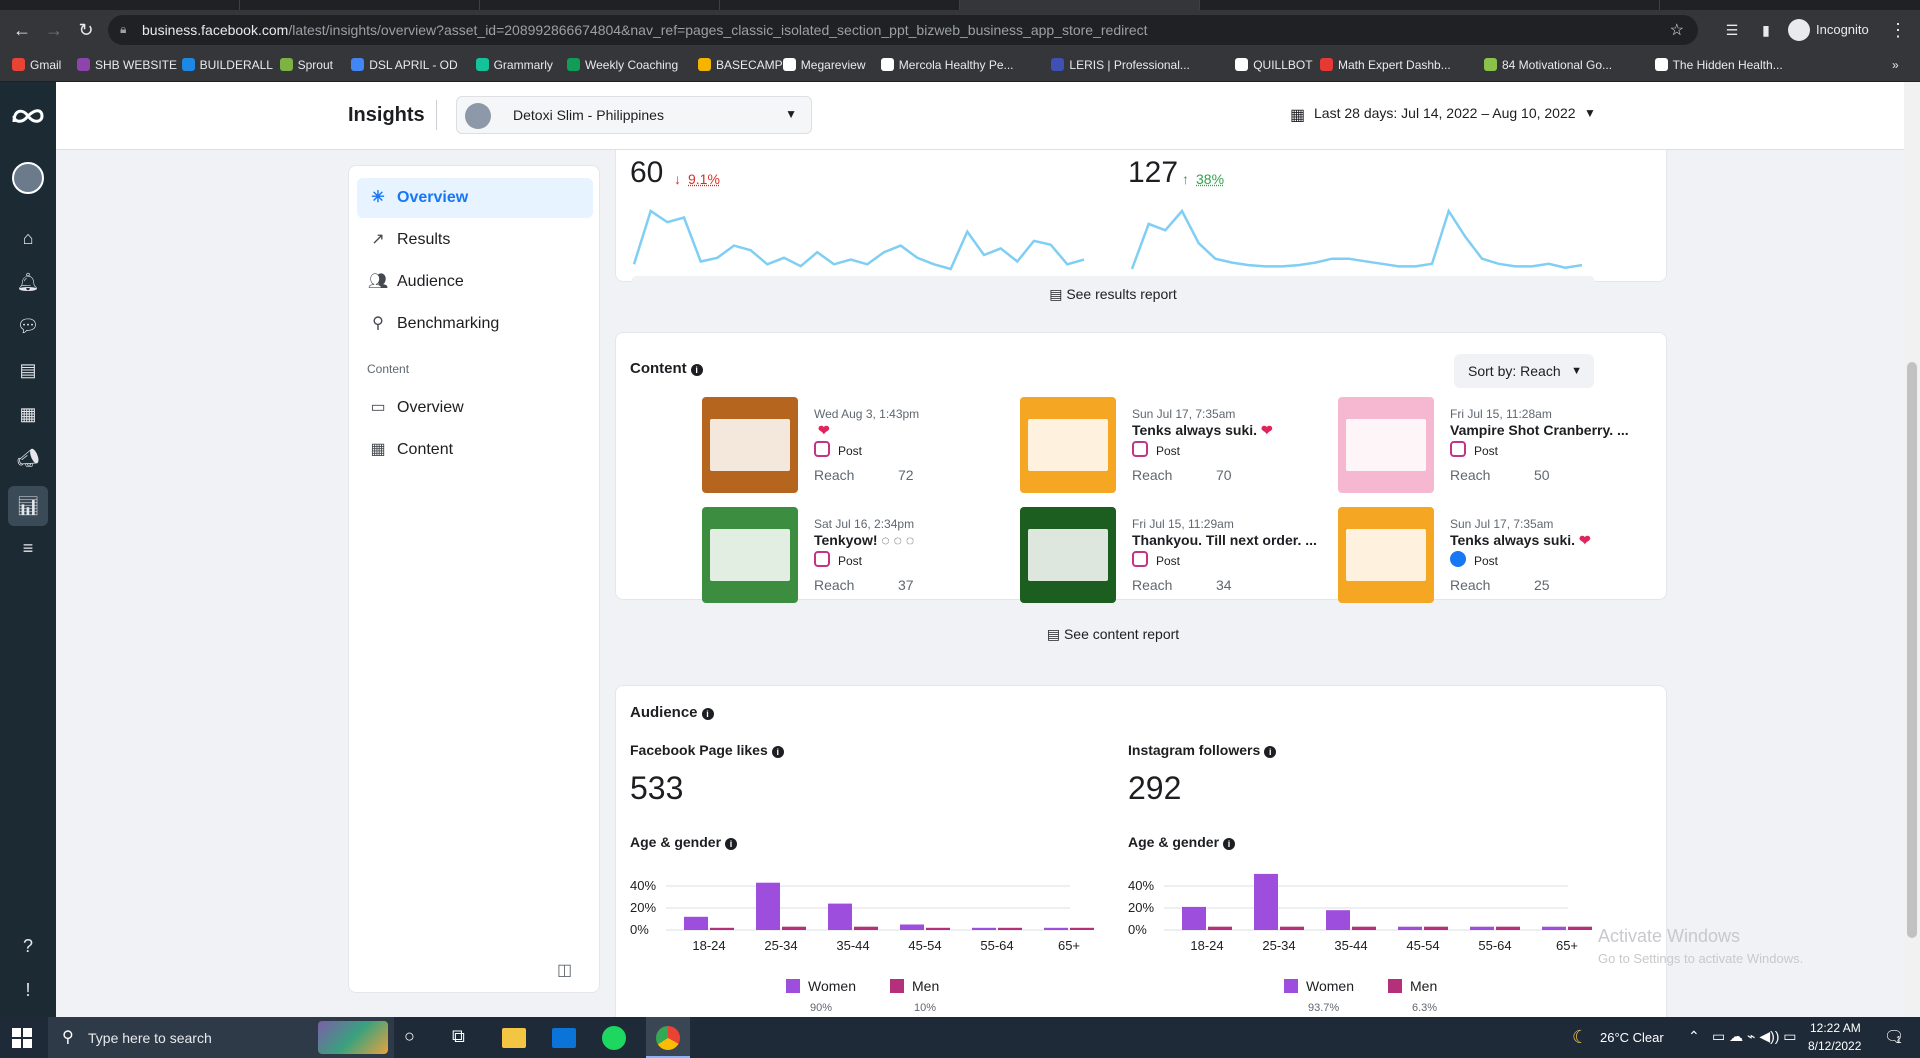 The image size is (1920, 1058). Describe the element at coordinates (1834, 1046) in the screenshot. I see `clock-date: 8/12/2022` at that location.